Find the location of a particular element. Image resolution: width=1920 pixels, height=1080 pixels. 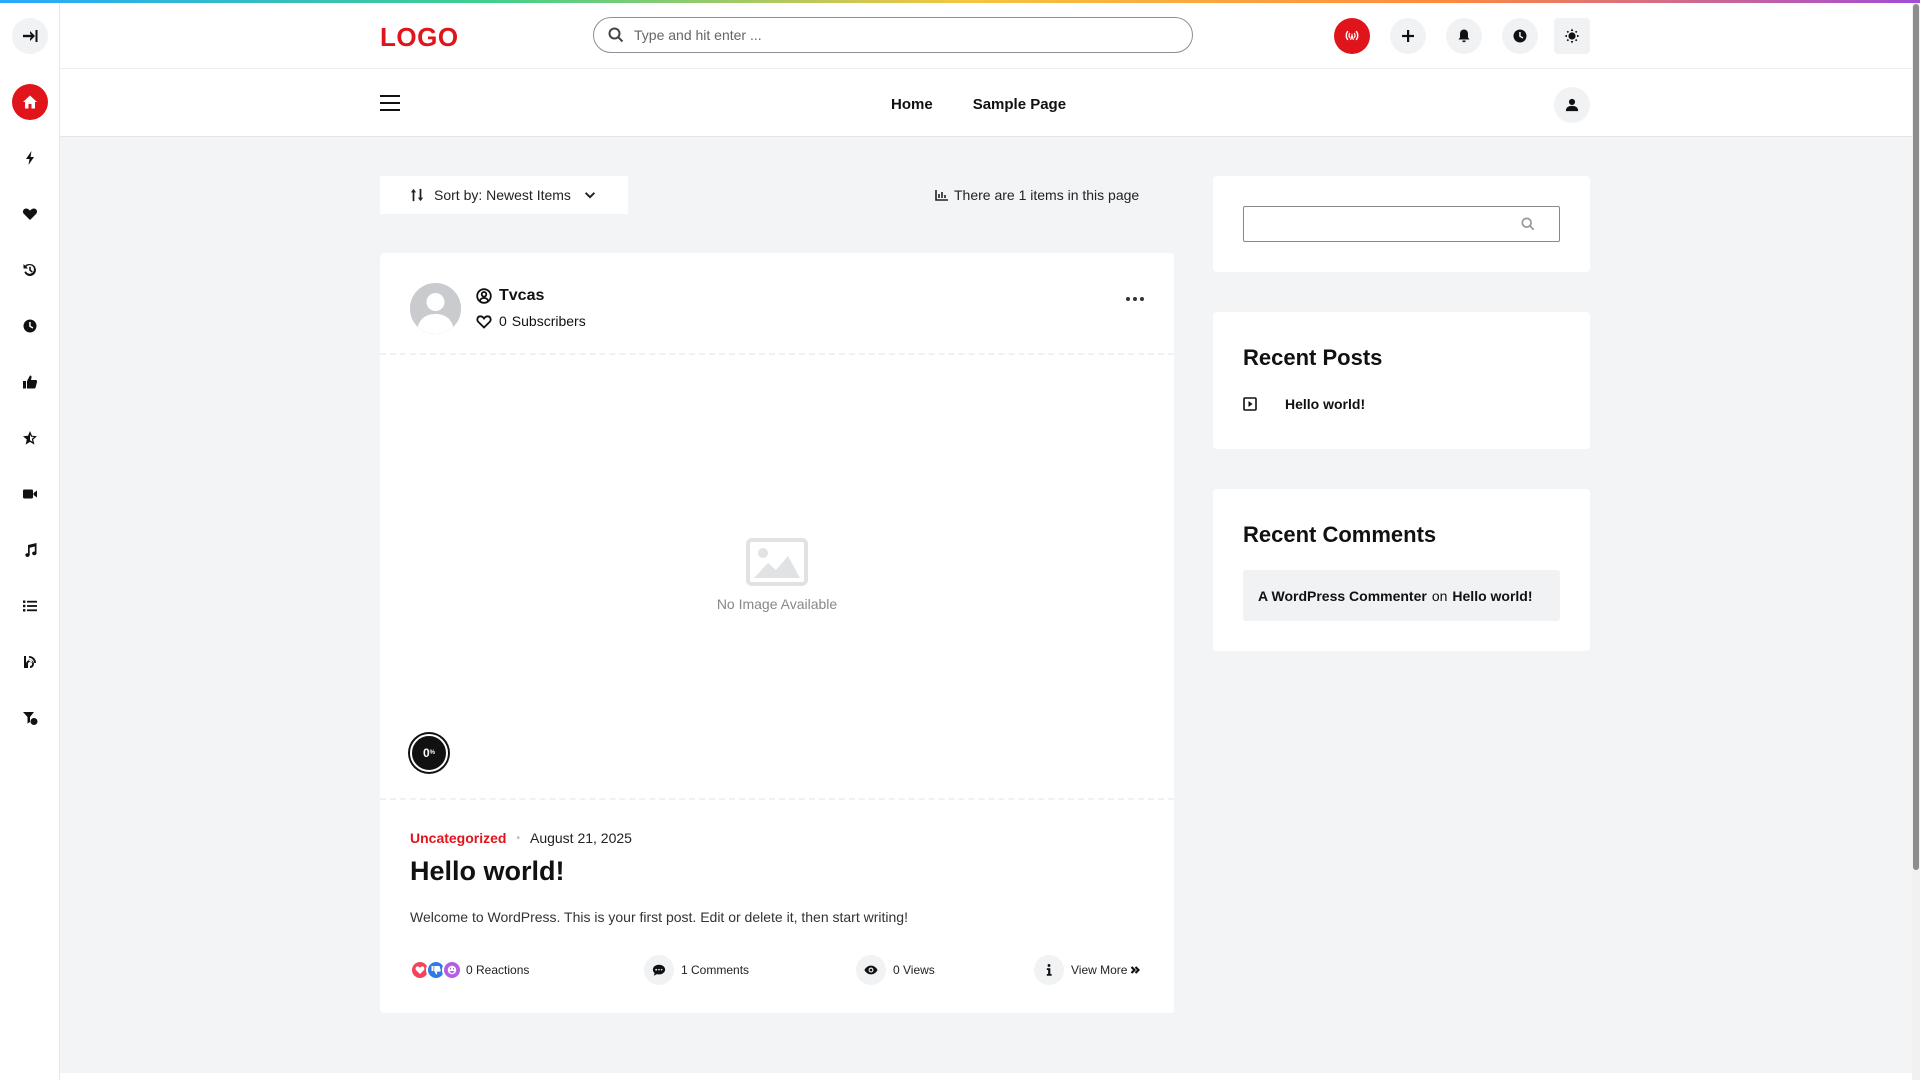

eye-icon is located at coordinates (871, 970).